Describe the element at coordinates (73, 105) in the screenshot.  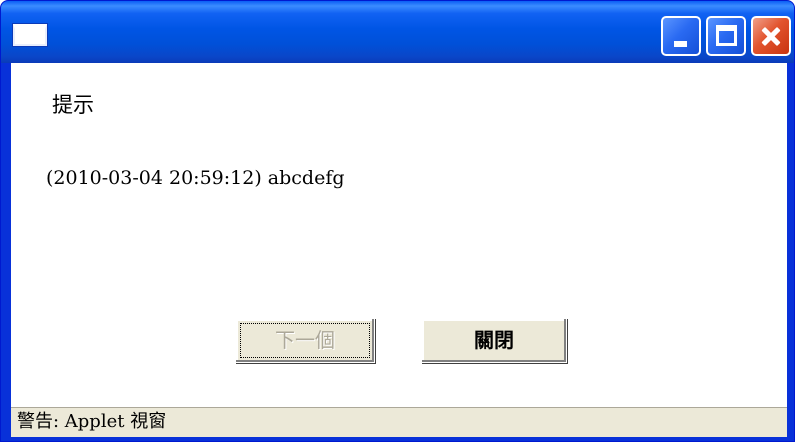
I see `dialog-title: 提示` at that location.